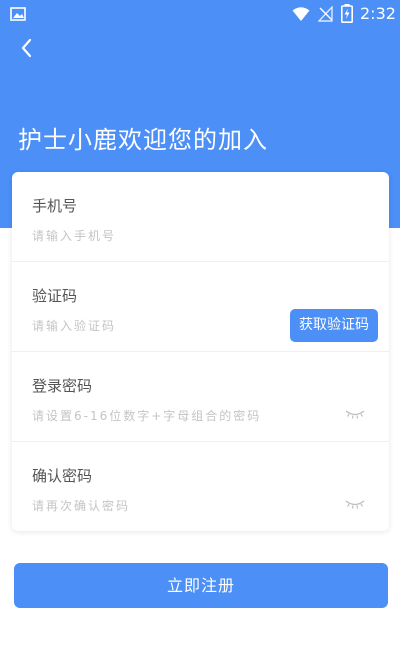 Image resolution: width=400 pixels, height=660 pixels. I want to click on wifi-icon, so click(301, 14).